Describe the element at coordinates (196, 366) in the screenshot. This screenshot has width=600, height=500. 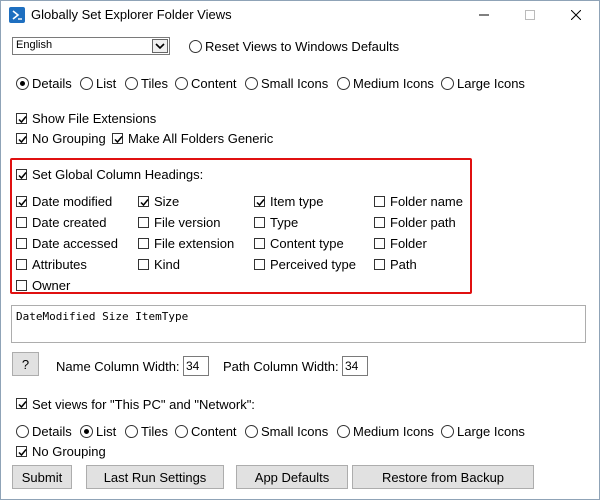
I see `name-width-field: 34` at that location.